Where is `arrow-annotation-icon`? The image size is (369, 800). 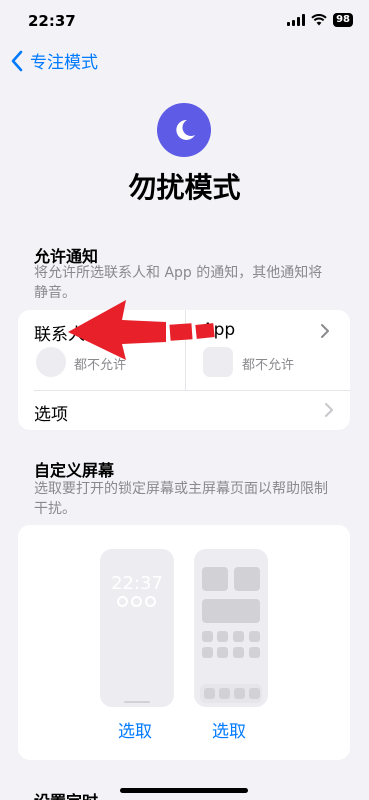
arrow-annotation-icon is located at coordinates (141, 330).